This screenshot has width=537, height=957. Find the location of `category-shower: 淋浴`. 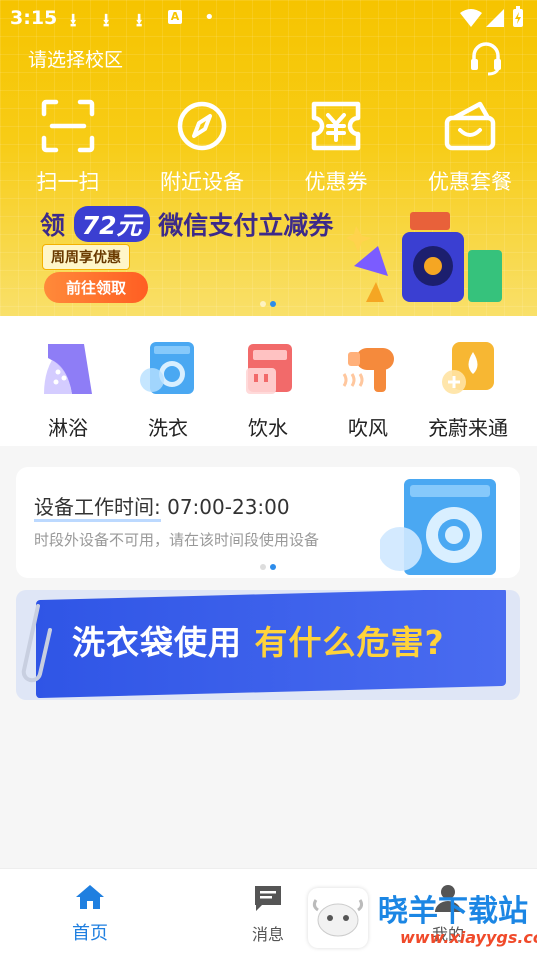

category-shower: 淋浴 is located at coordinates (68, 389).